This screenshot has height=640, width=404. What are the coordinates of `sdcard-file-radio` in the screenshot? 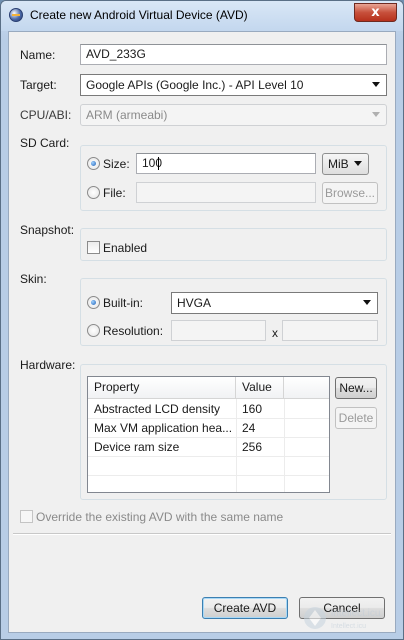 It's located at (93, 192).